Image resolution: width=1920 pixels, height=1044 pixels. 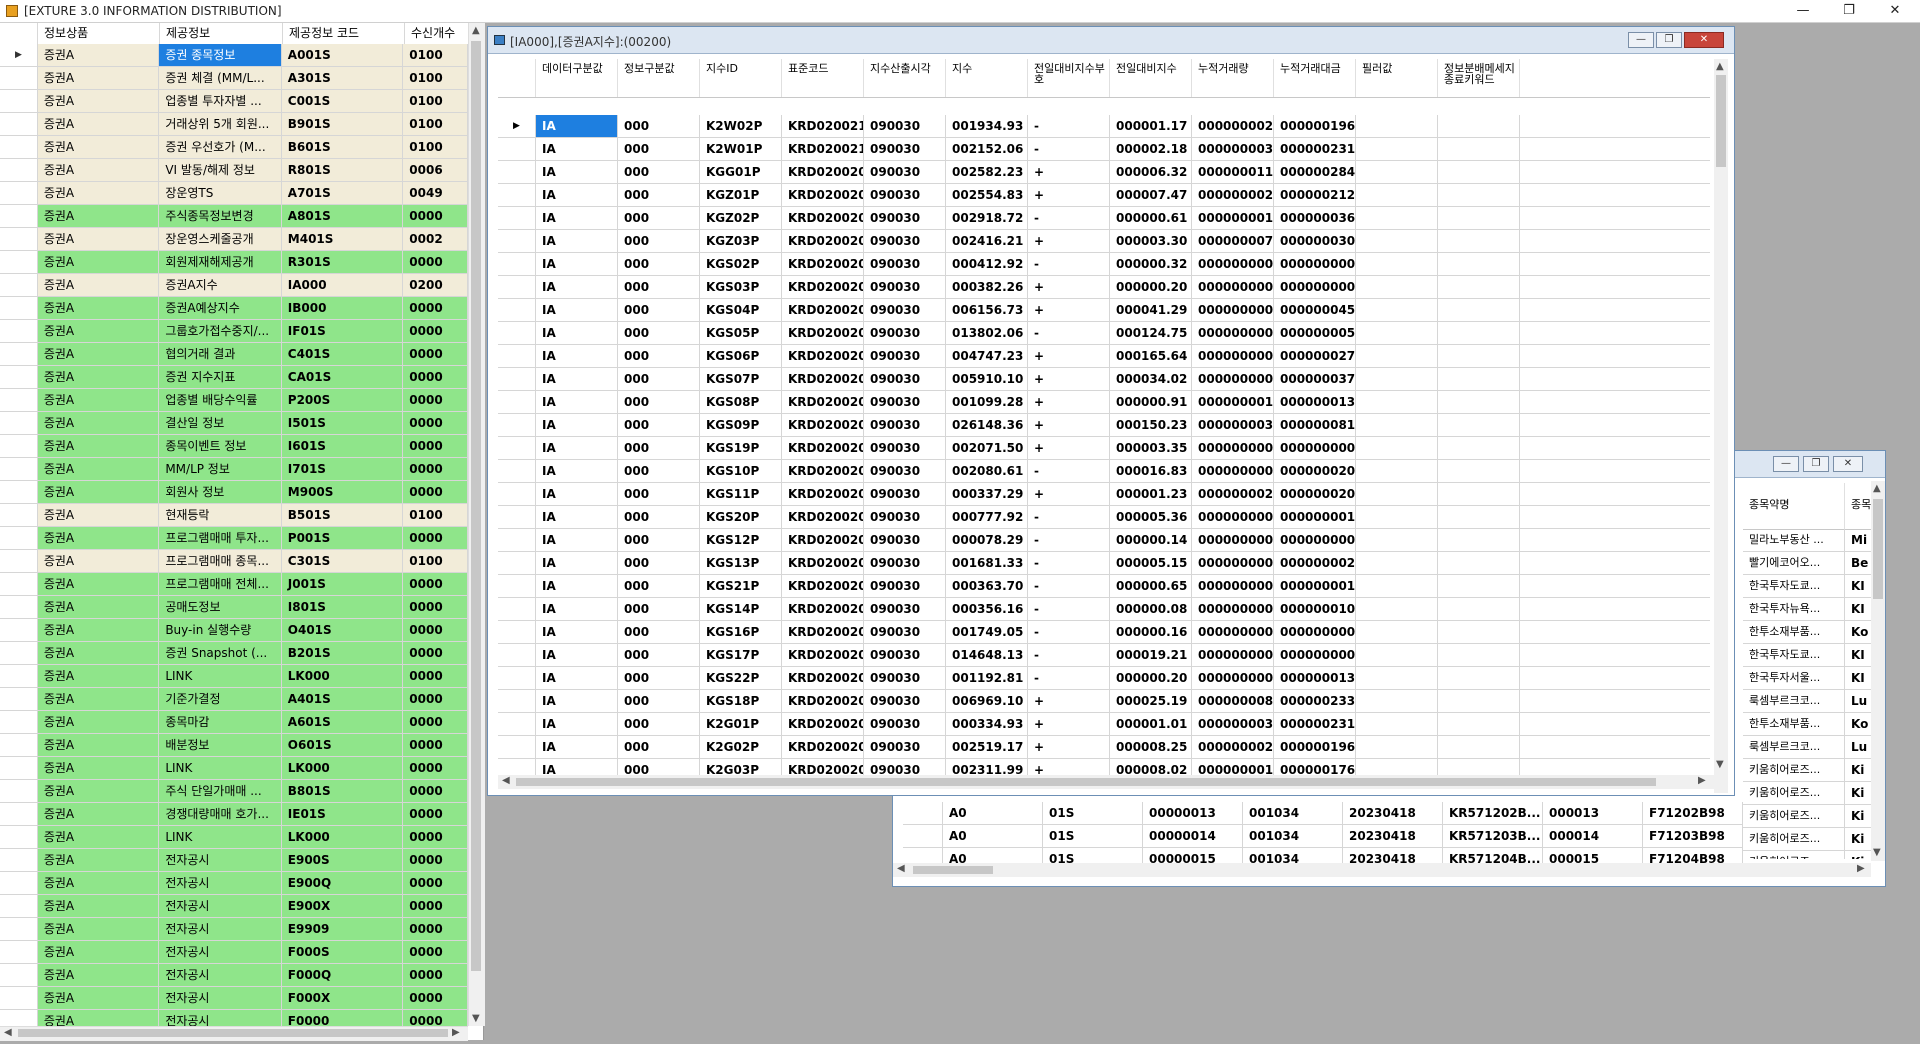 I want to click on table-row: 증권A 전자공시 E900S 0000, so click(x=234, y=860).